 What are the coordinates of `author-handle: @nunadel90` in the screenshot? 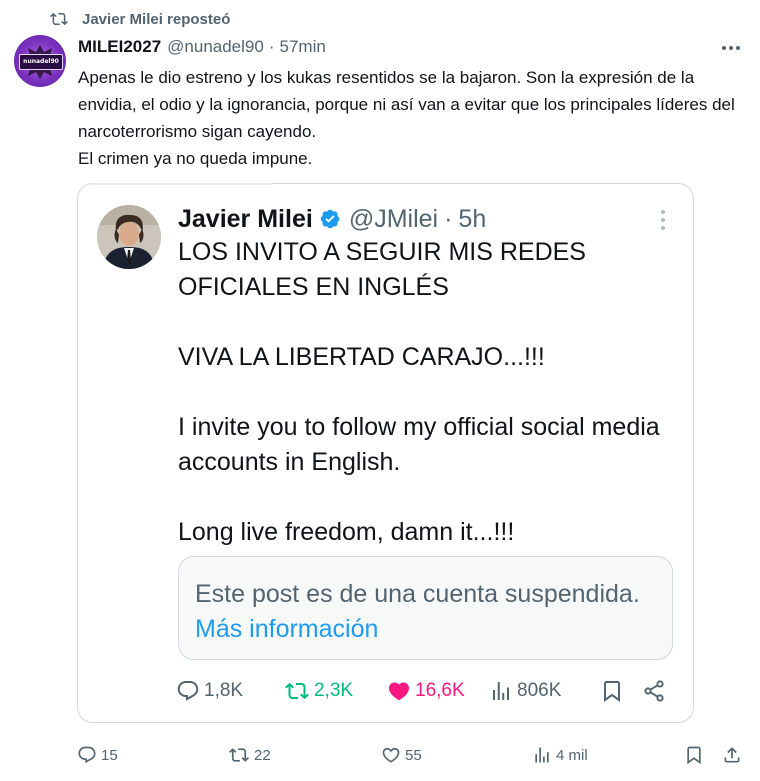 It's located at (215, 47).